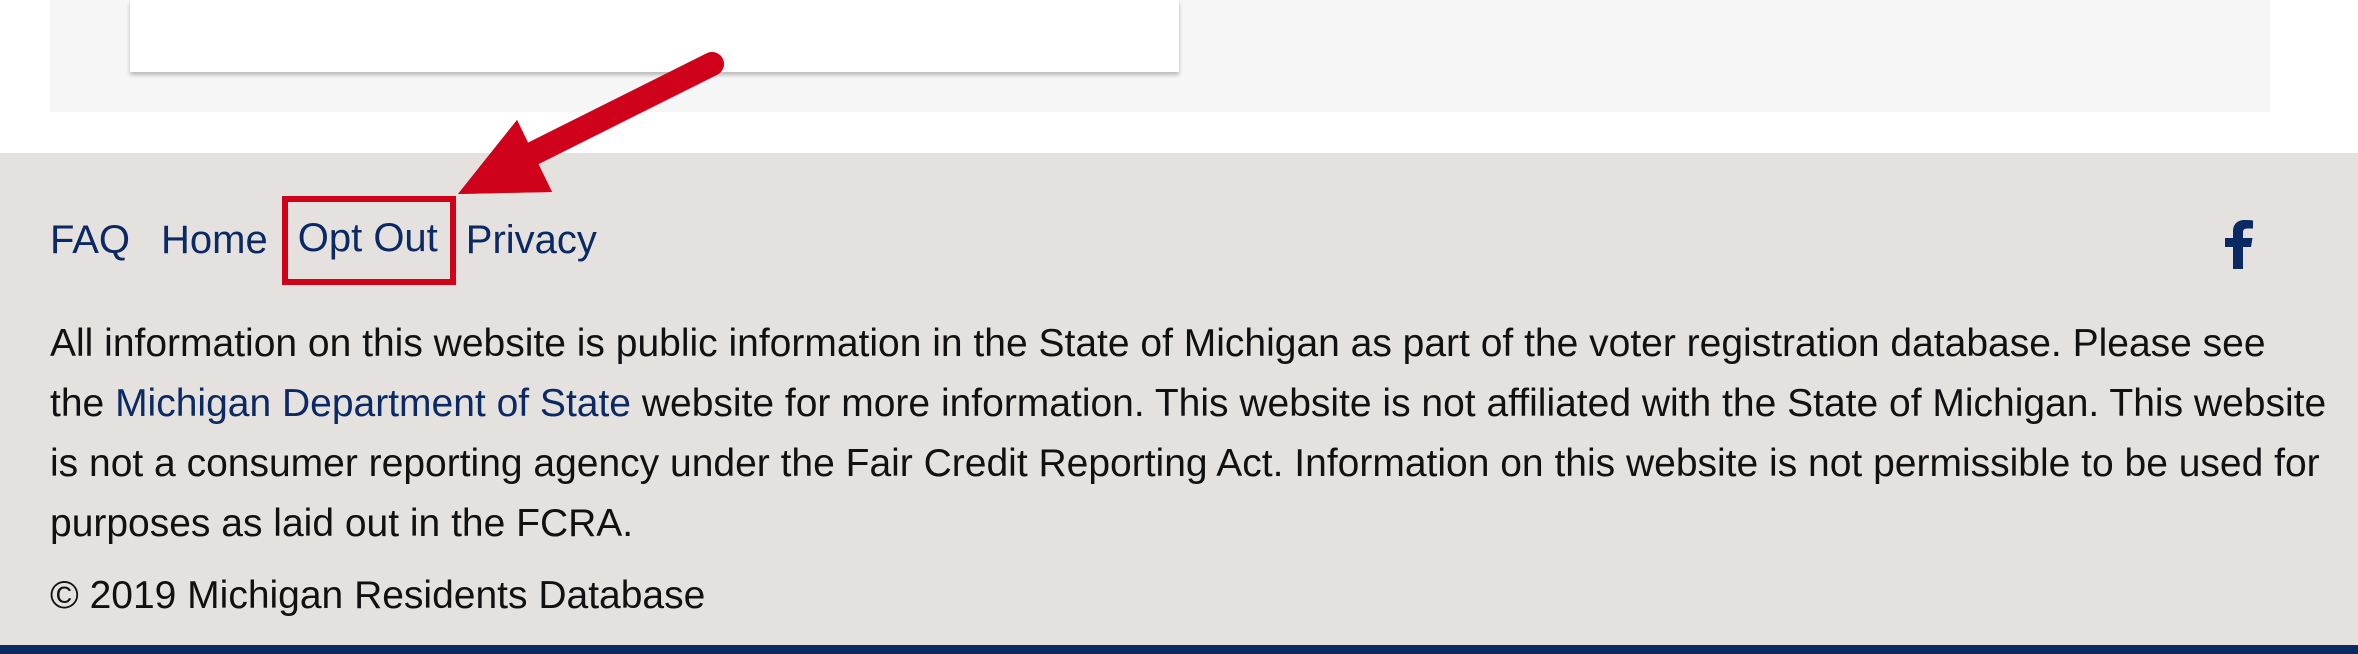 The image size is (2358, 654). I want to click on michigan-department-of-state-link: Michigan Department of State, so click(373, 403).